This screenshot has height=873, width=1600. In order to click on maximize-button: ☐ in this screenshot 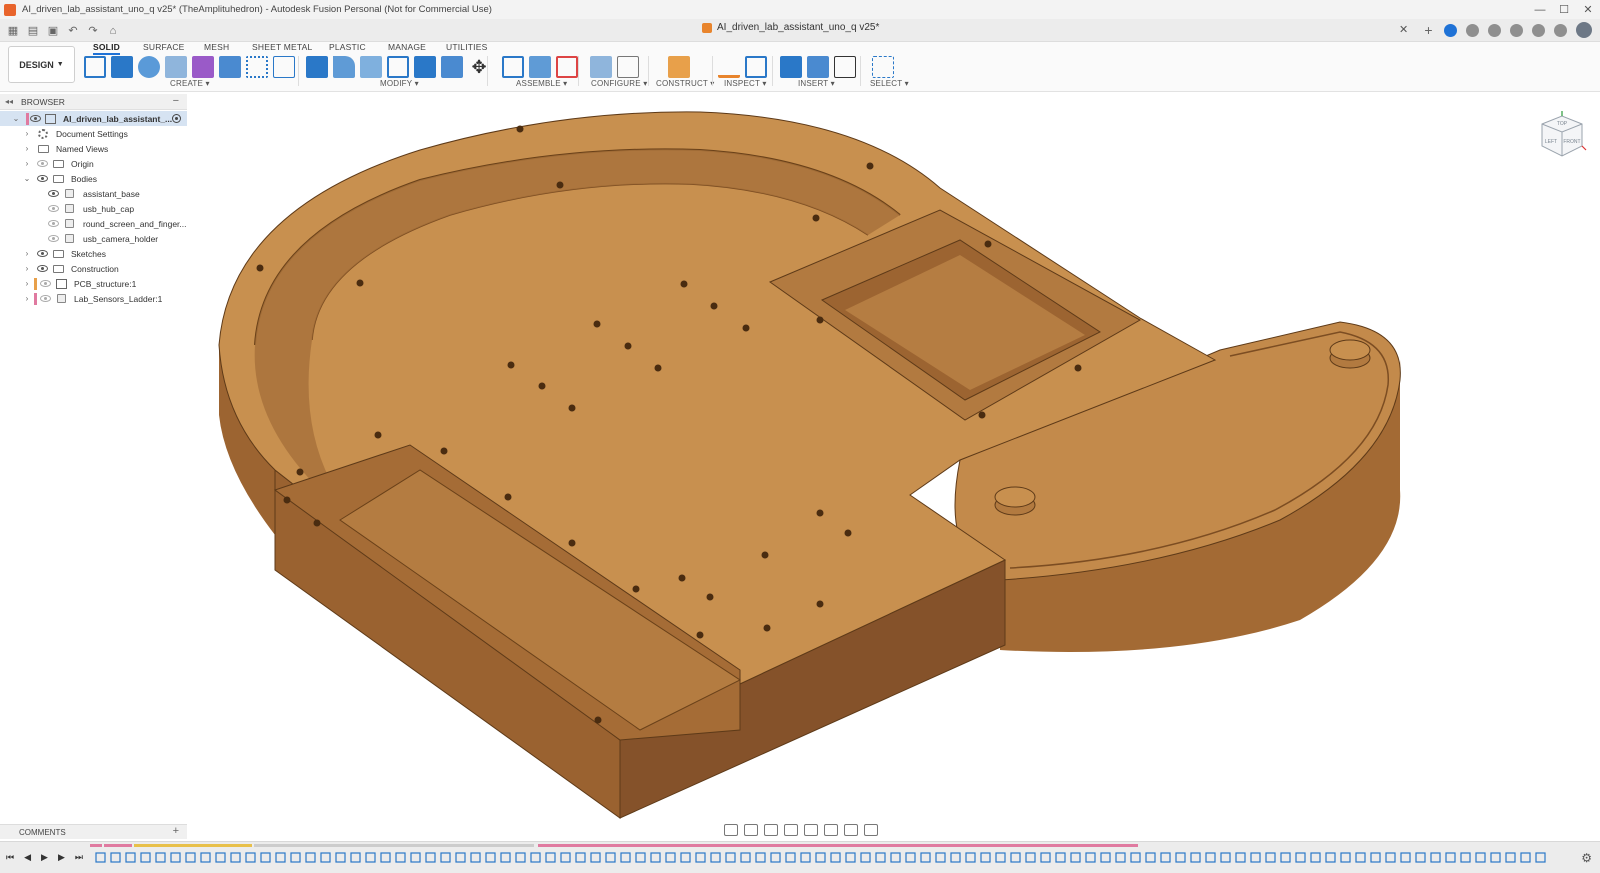, I will do `click(1564, 9)`.